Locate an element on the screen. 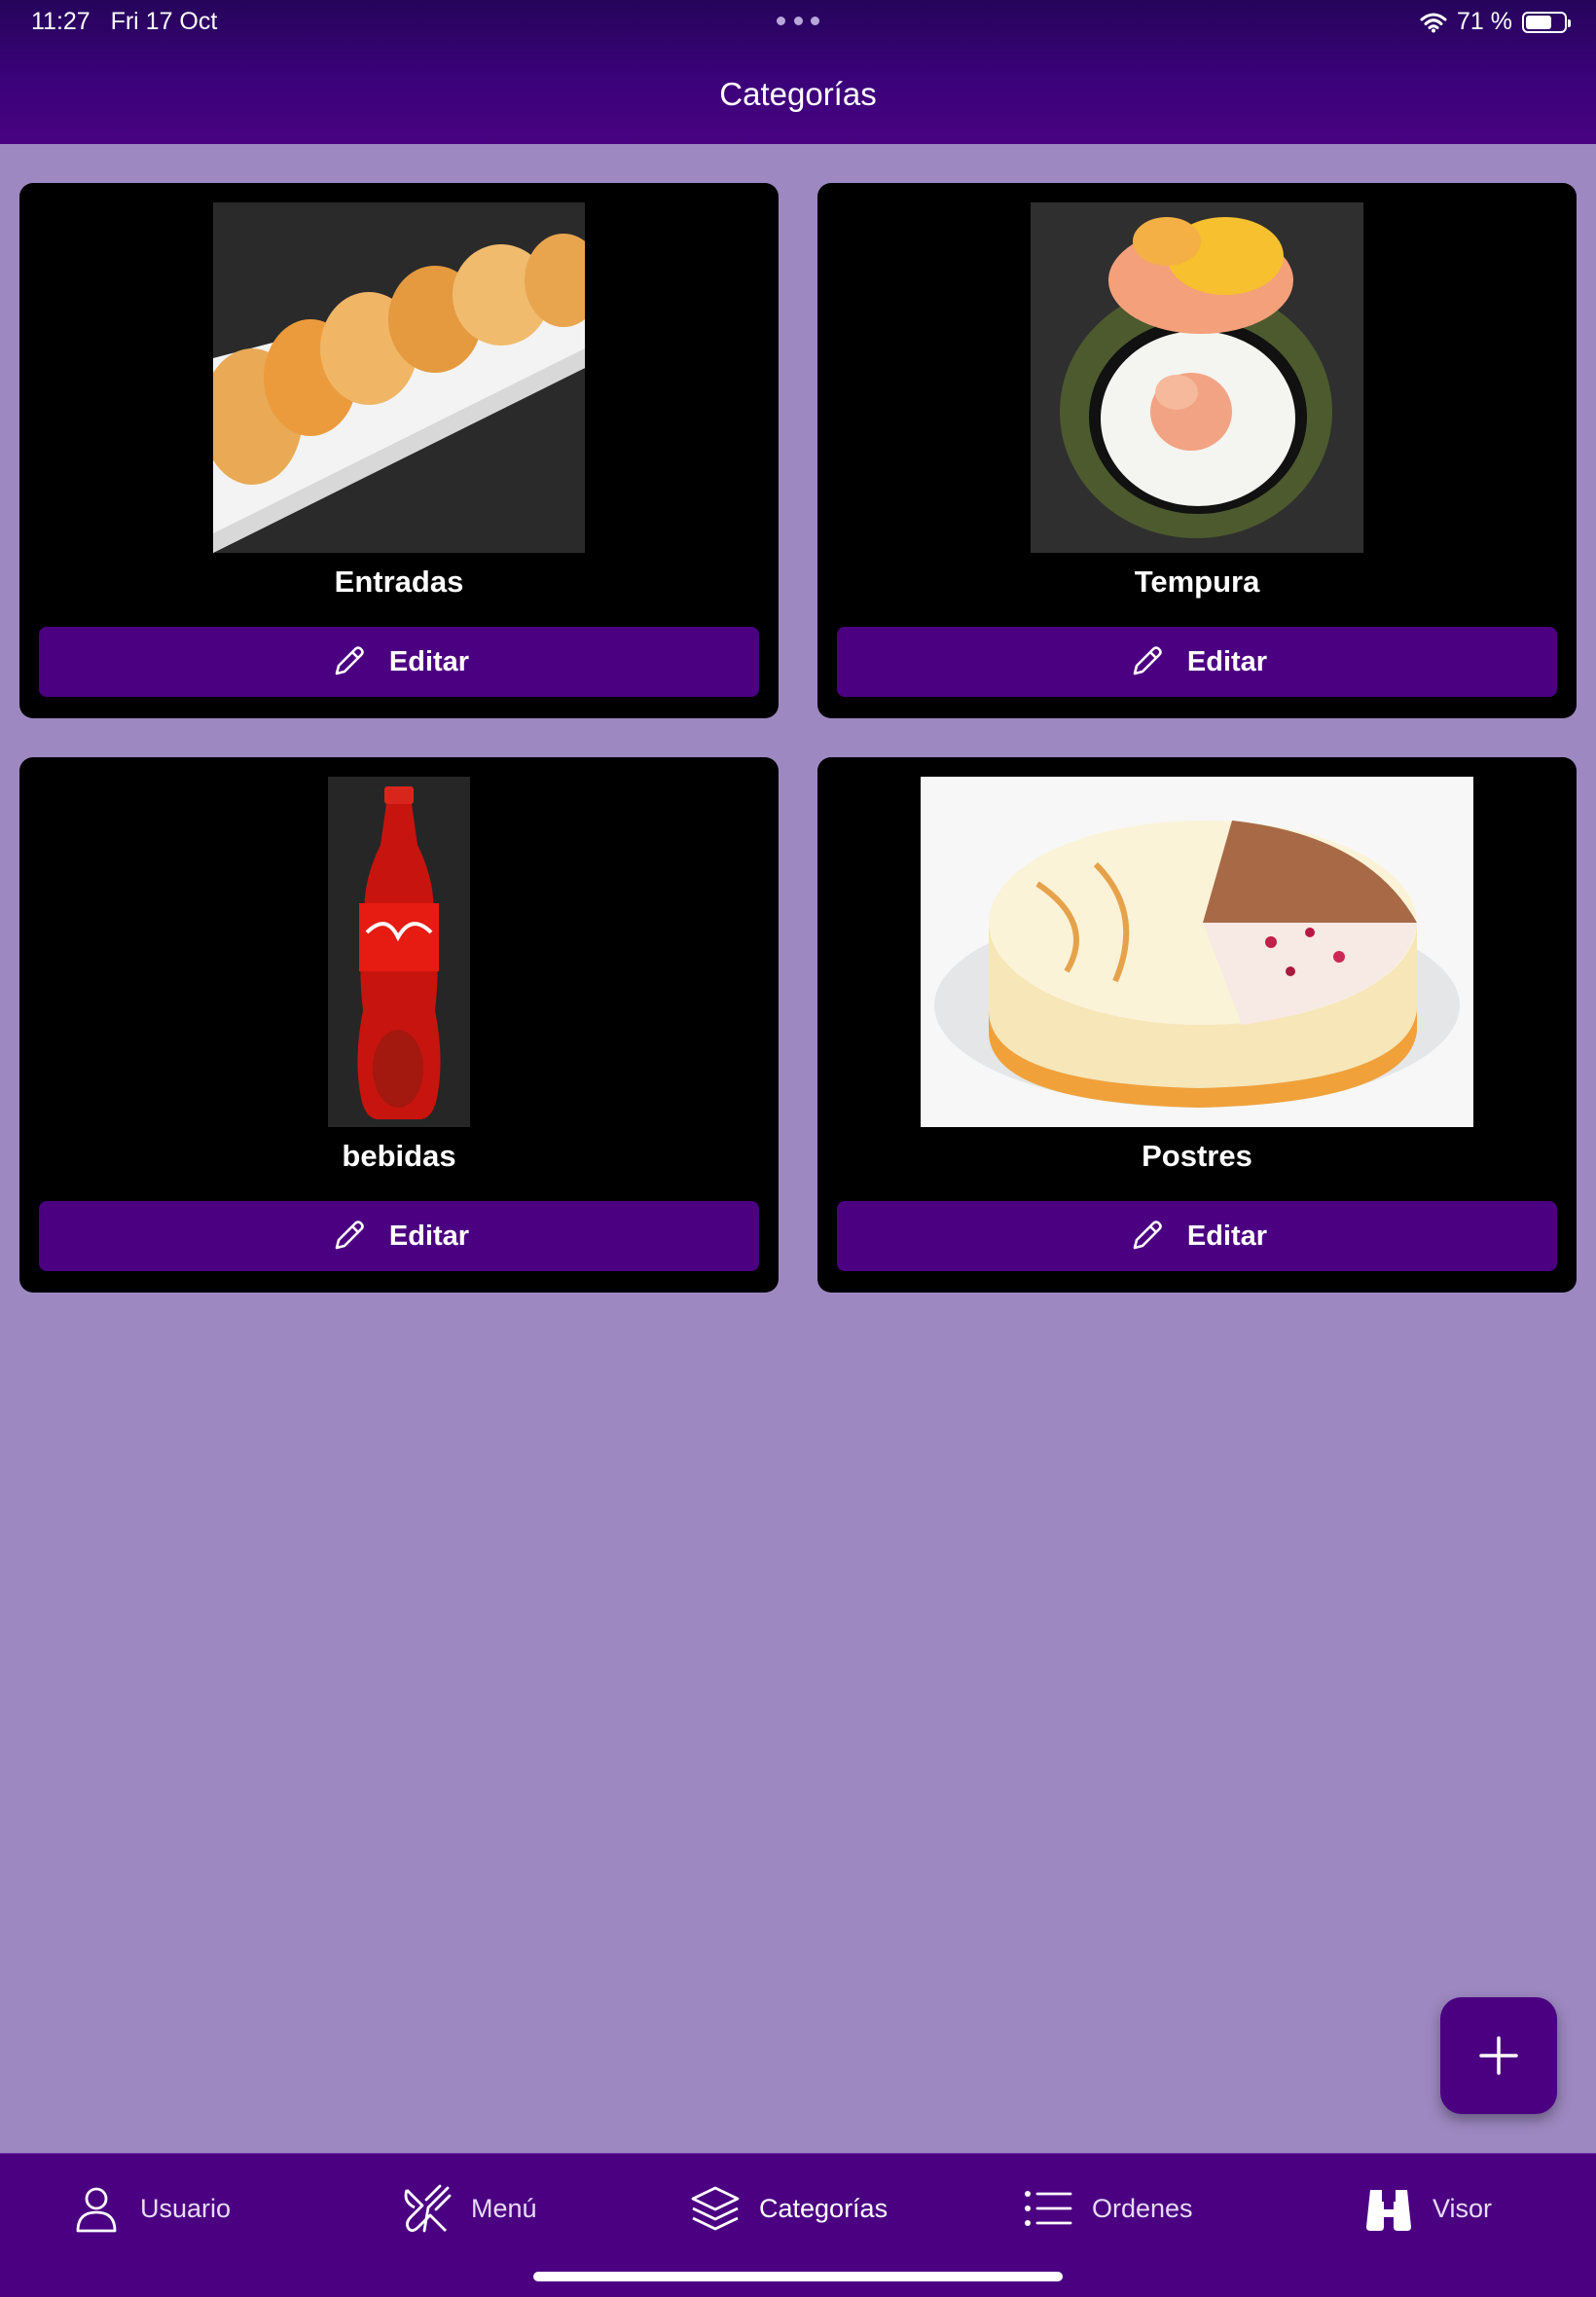 Image resolution: width=1596 pixels, height=2297 pixels. status-time: 11:27 Fri 17 Oct is located at coordinates (124, 22).